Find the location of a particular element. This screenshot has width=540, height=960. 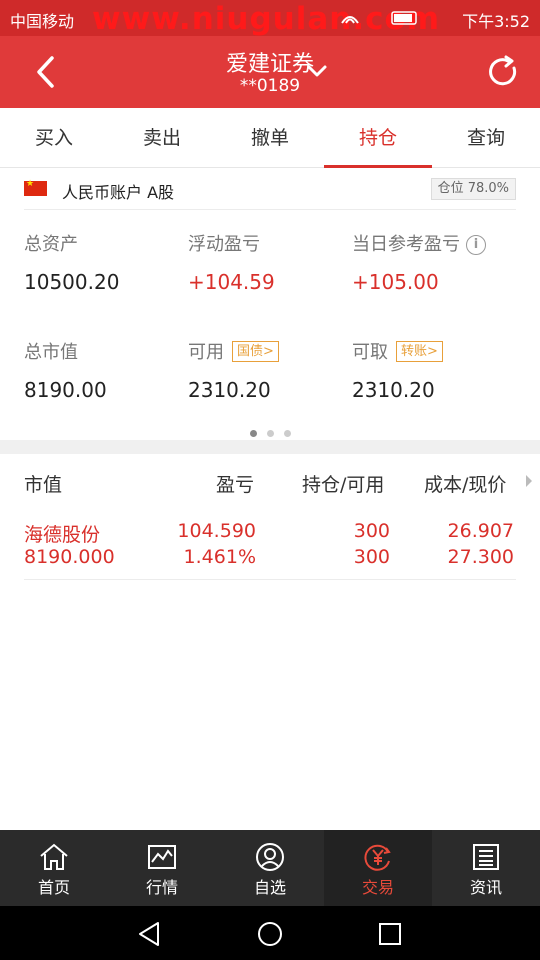

floating-pl-value: +104.59 is located at coordinates (231, 282).